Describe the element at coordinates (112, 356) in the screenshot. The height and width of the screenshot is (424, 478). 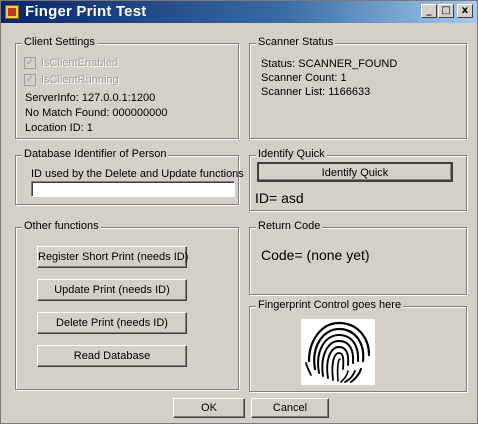
I see `read-database-button: Read Database` at that location.